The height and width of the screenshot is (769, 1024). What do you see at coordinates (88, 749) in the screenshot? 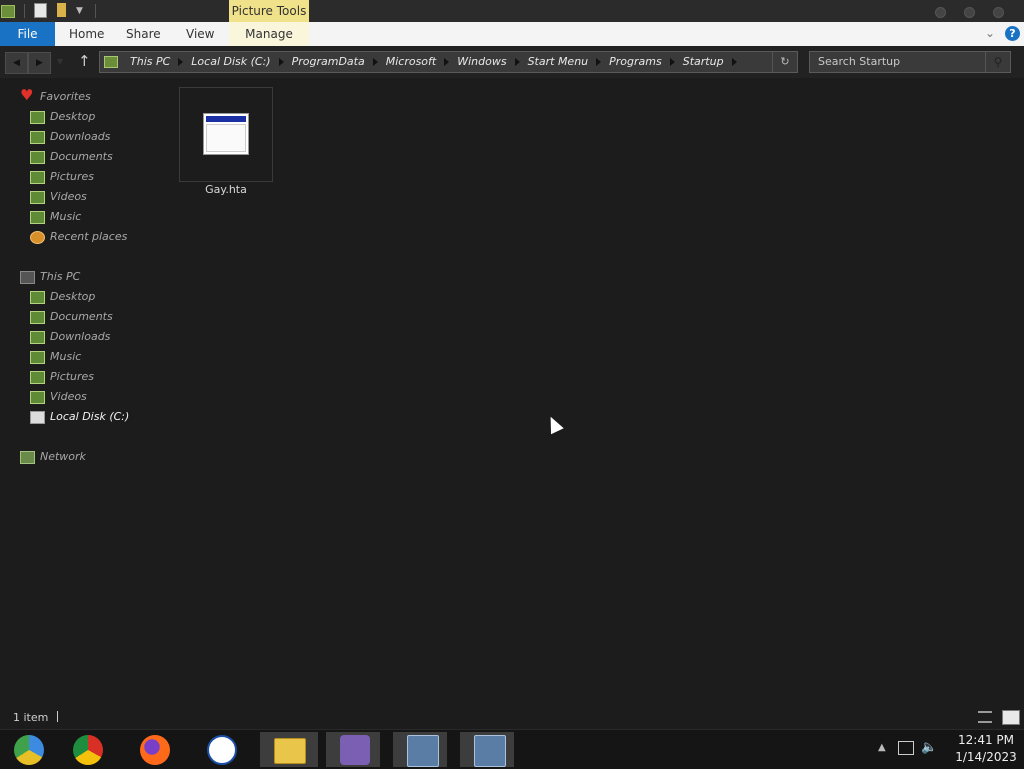
I see `taskbar-app-chrome` at bounding box center [88, 749].